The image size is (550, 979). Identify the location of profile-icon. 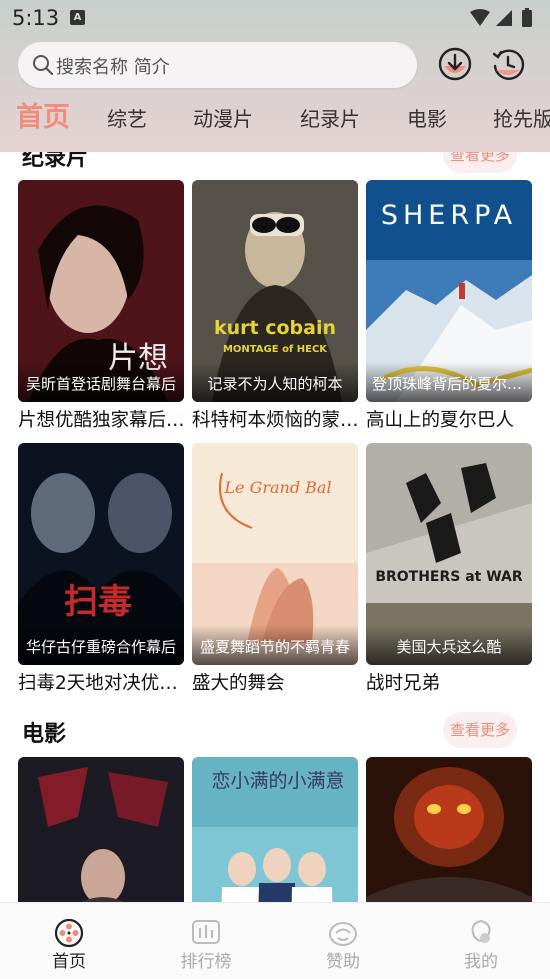
(481, 931).